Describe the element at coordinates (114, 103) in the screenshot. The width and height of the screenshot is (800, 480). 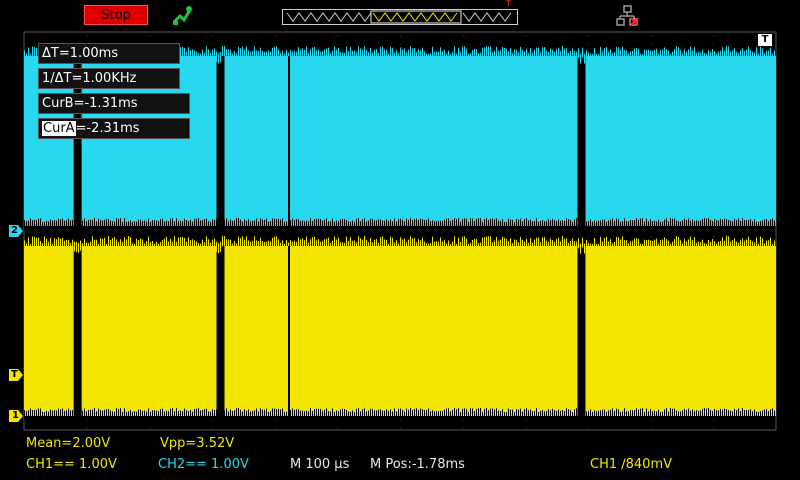
I see `cursor-b-readout: CurB=-1.31ms` at that location.